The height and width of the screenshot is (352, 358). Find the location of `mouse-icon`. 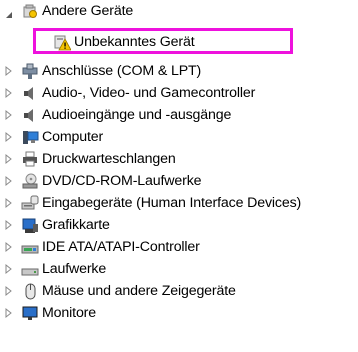

mouse-icon is located at coordinates (30, 291).